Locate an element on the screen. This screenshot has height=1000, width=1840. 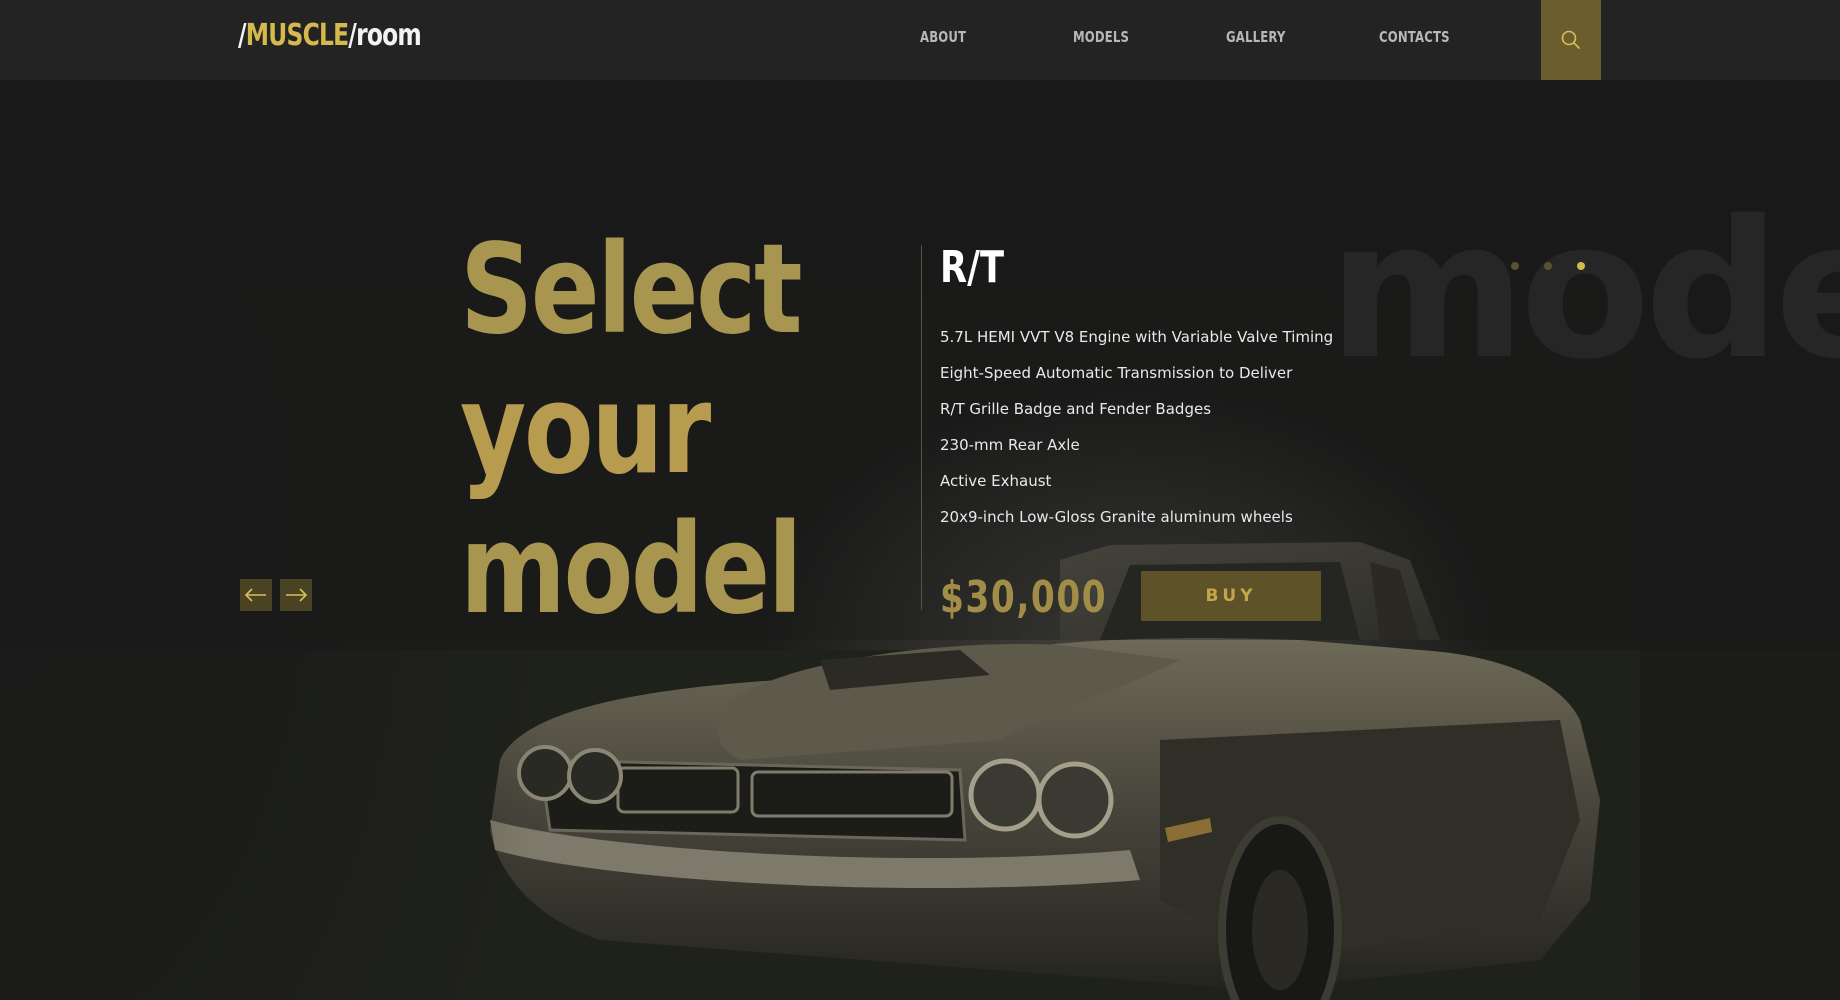
headline-line-1: Select is located at coordinates (631, 290).